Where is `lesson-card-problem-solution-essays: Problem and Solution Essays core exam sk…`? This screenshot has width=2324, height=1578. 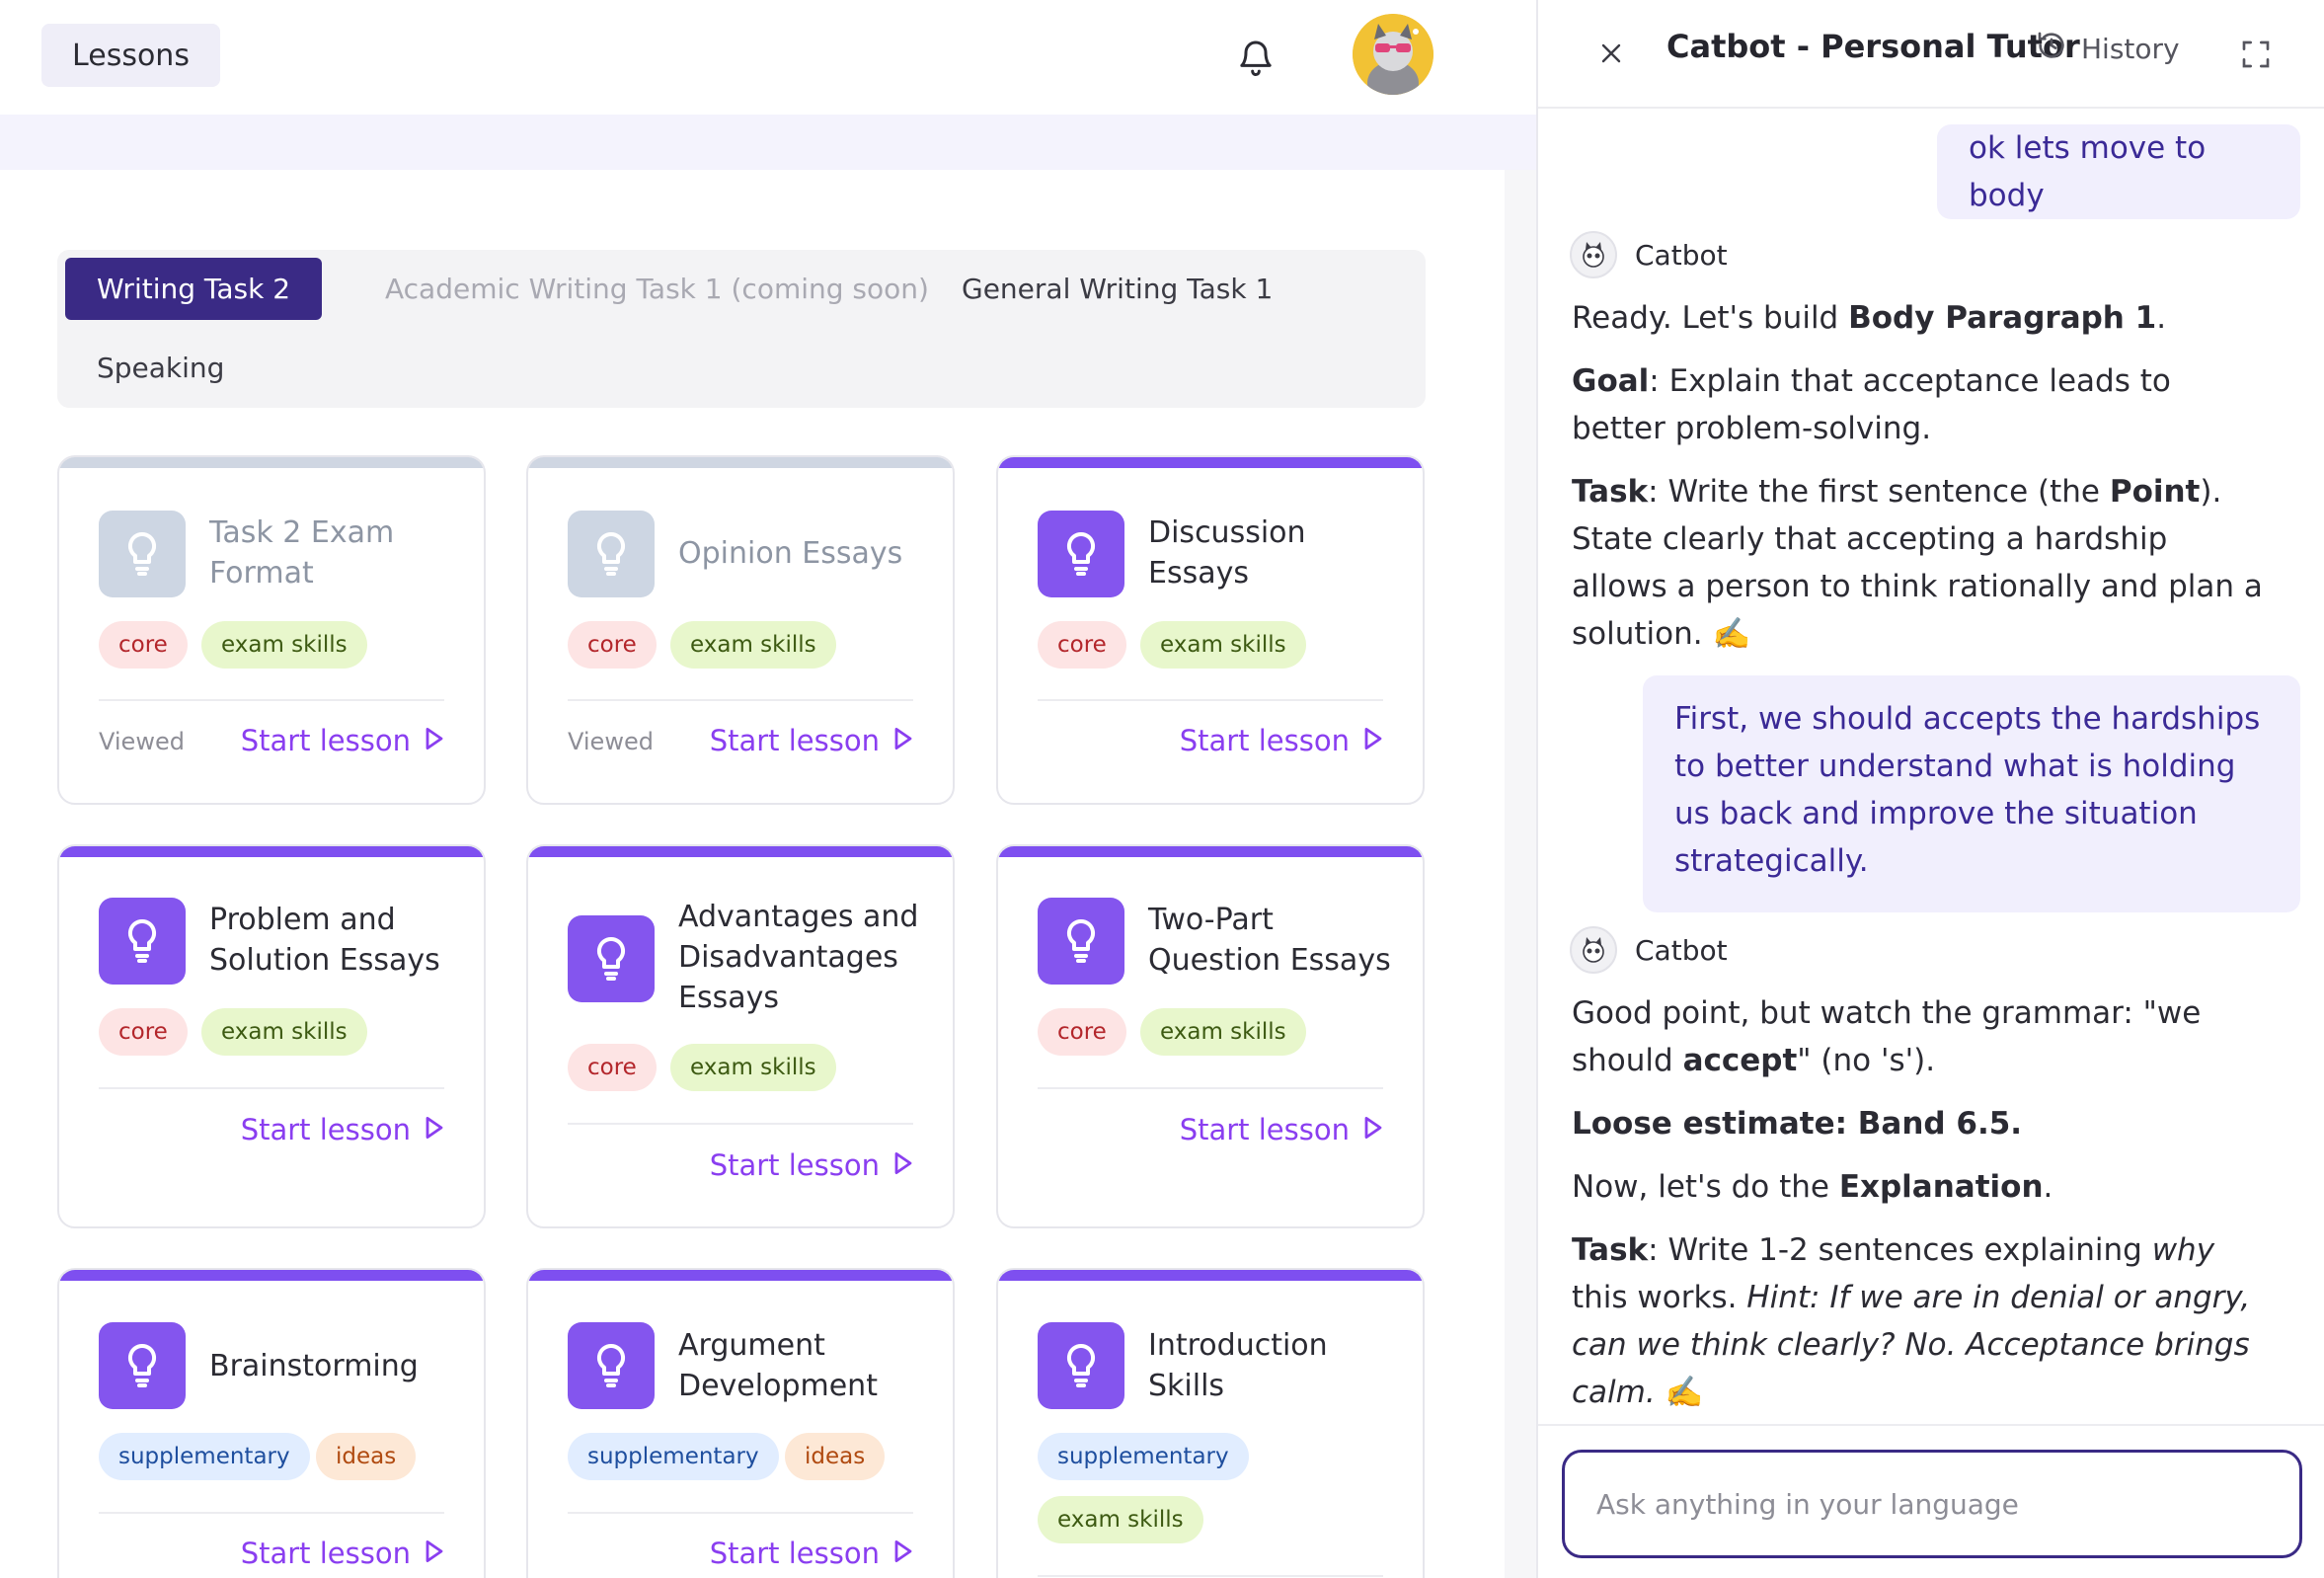
lesson-card-problem-solution-essays: Problem and Solution Essays core exam sk… is located at coordinates (271, 1036).